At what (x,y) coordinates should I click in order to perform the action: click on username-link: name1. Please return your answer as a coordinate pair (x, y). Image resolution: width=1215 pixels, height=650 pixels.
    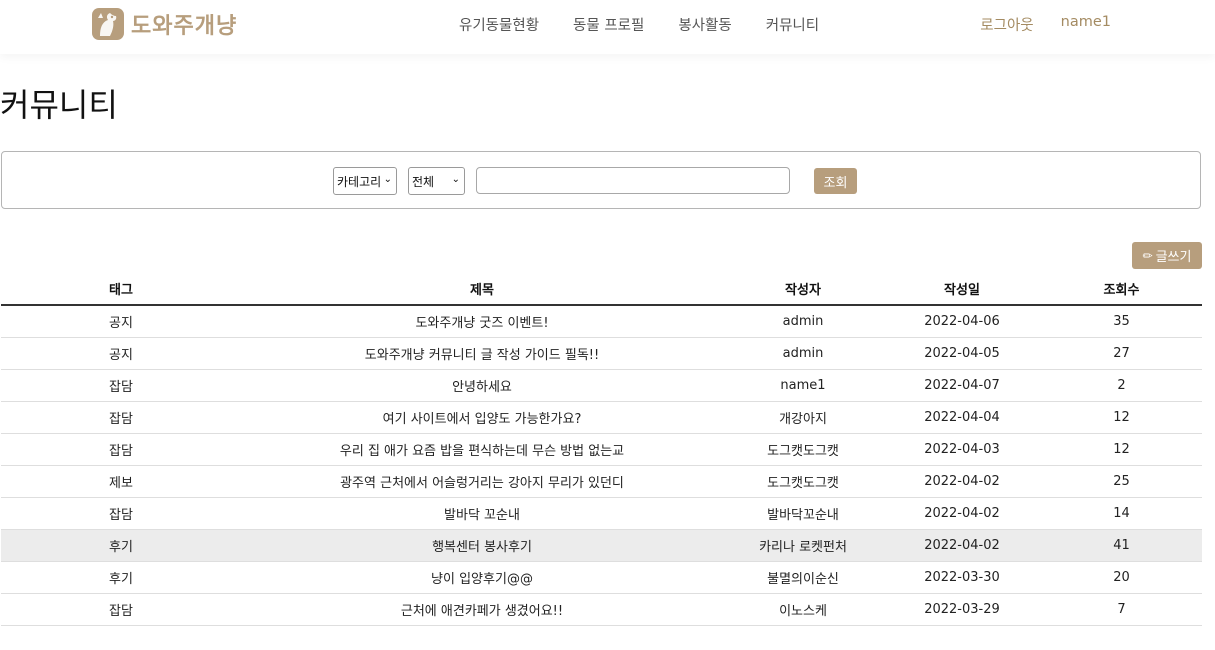
    Looking at the image, I should click on (1086, 24).